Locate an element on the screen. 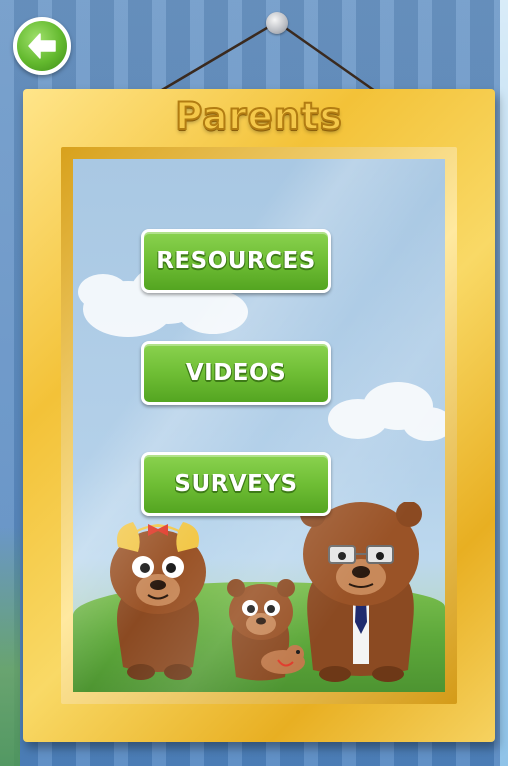 This screenshot has height=766, width=508. resources-button-label: RESOURCES is located at coordinates (236, 261).